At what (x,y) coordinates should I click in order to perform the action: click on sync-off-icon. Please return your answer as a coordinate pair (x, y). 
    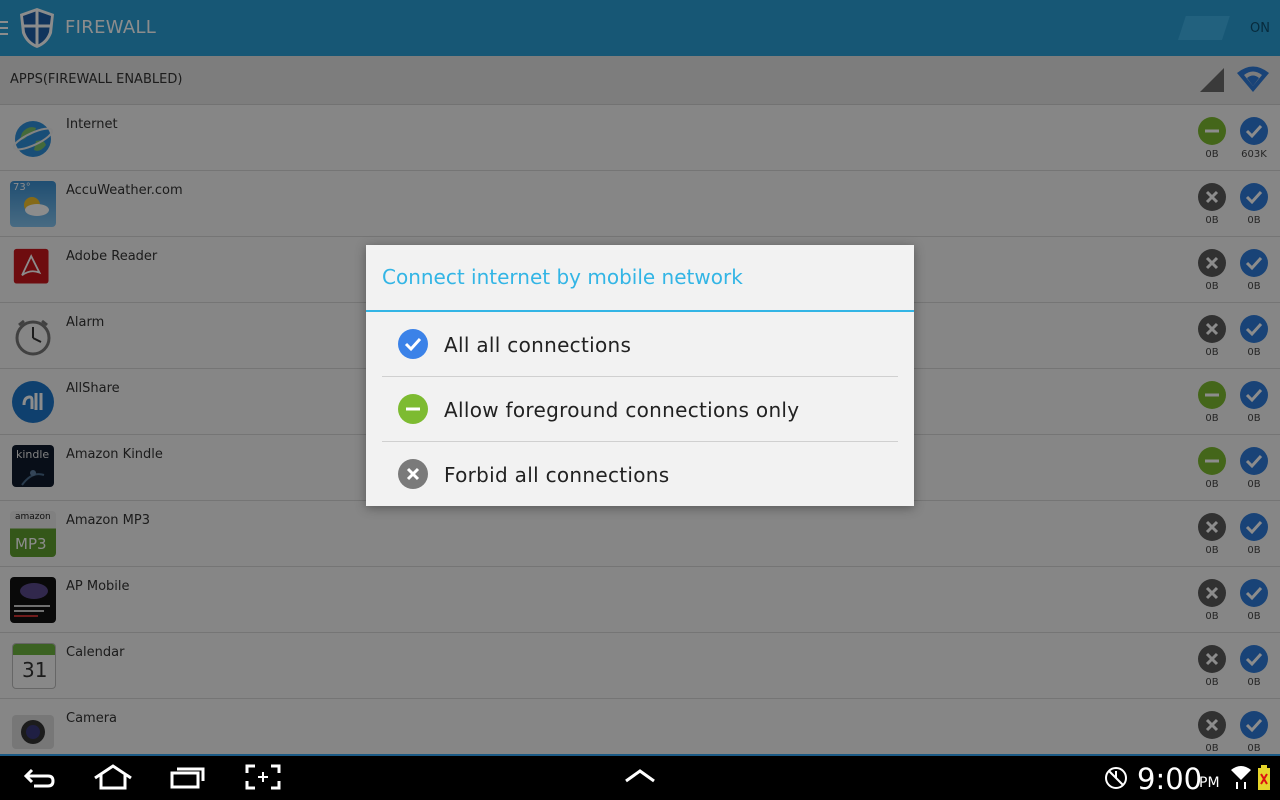
    Looking at the image, I should click on (1116, 778).